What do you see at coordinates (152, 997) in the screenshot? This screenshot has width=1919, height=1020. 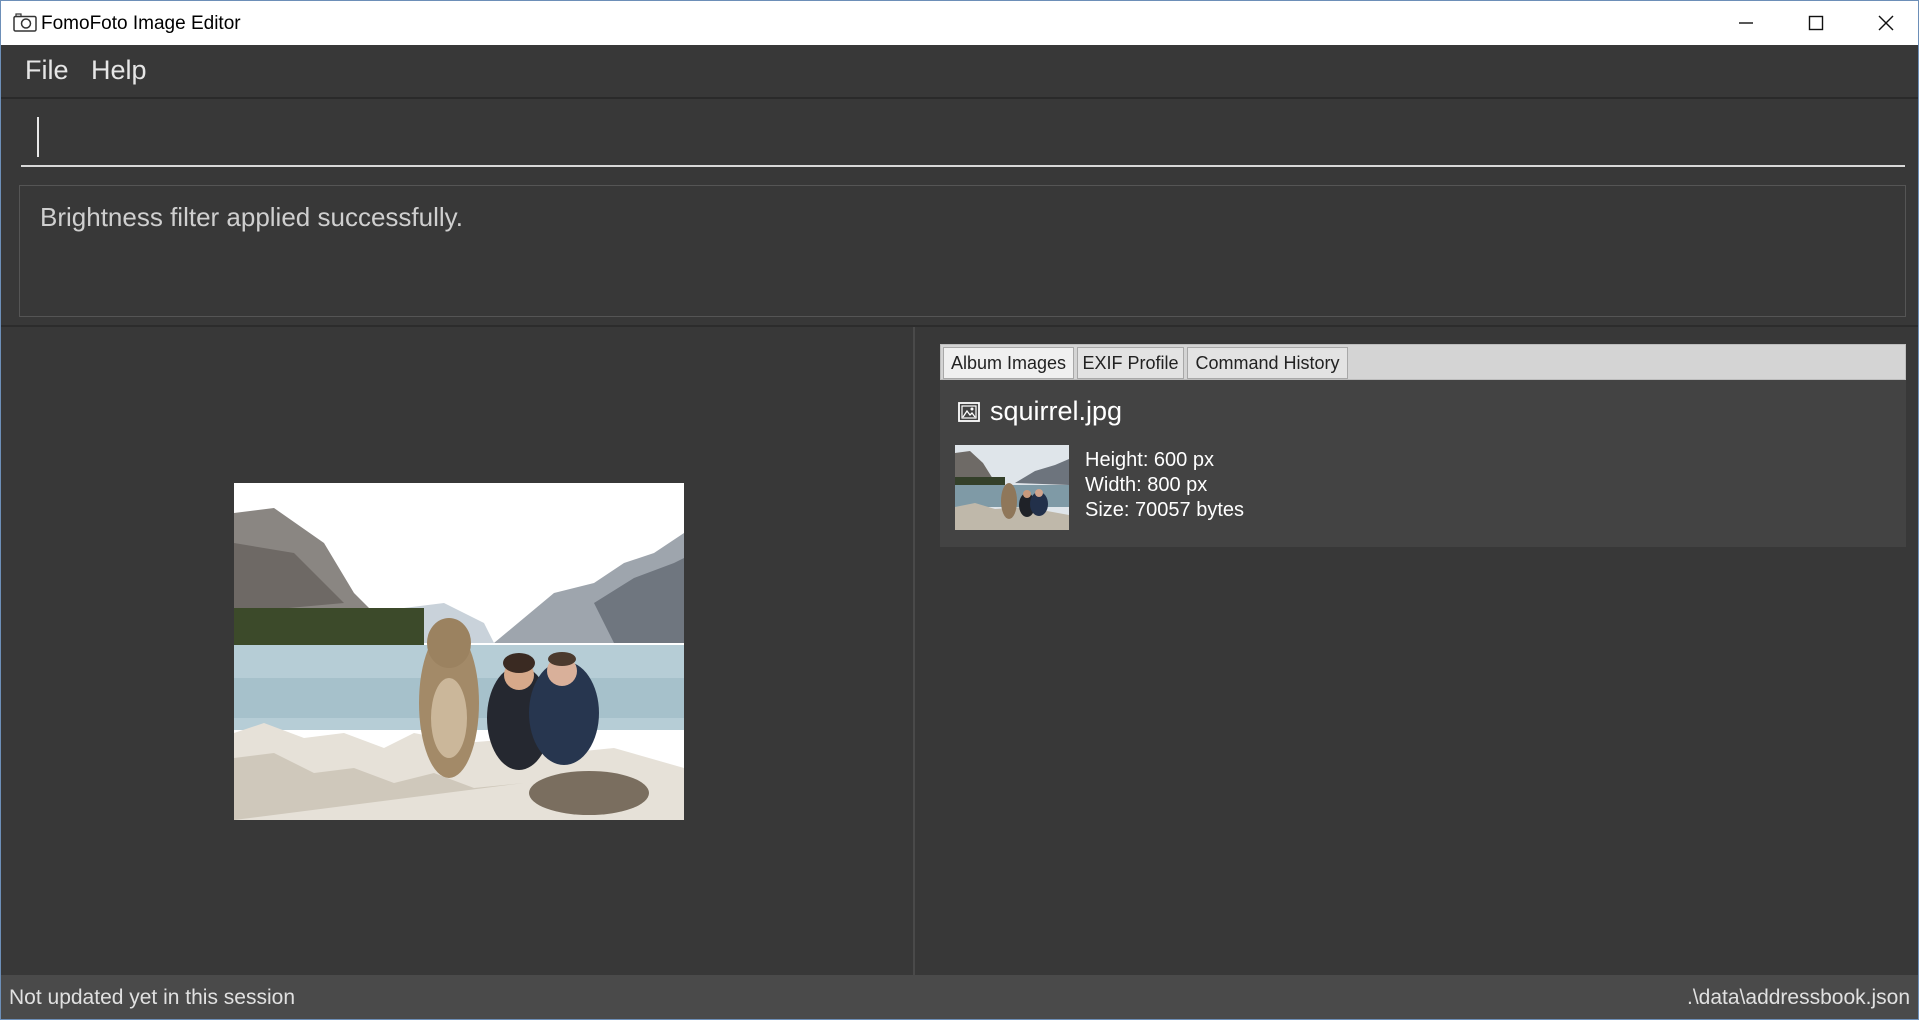 I see `sync-status: Not updated yet in this session` at bounding box center [152, 997].